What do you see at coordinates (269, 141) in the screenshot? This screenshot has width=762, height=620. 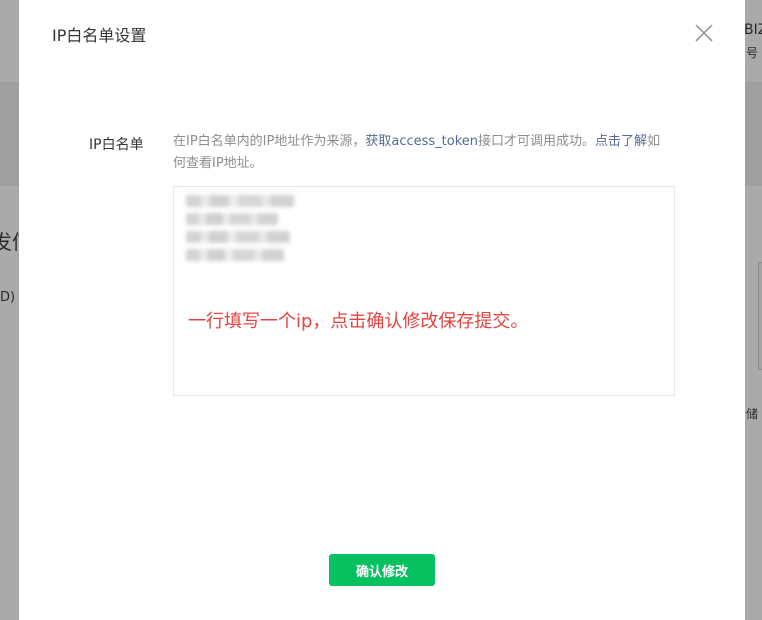 I see `desc-text-1: 在IP白名单内的IP地址作为来源，` at bounding box center [269, 141].